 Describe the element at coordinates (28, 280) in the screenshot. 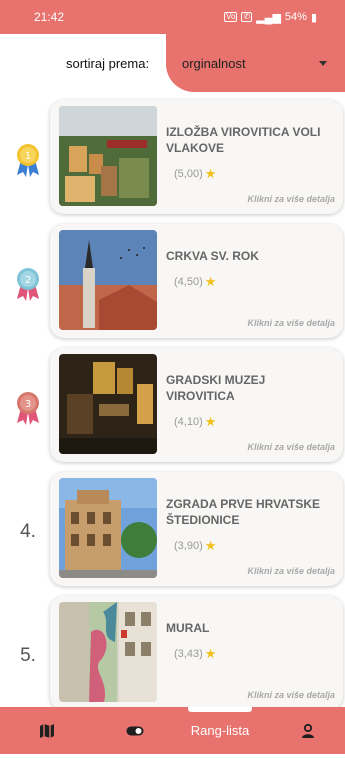

I see `svg-text: 2` at that location.